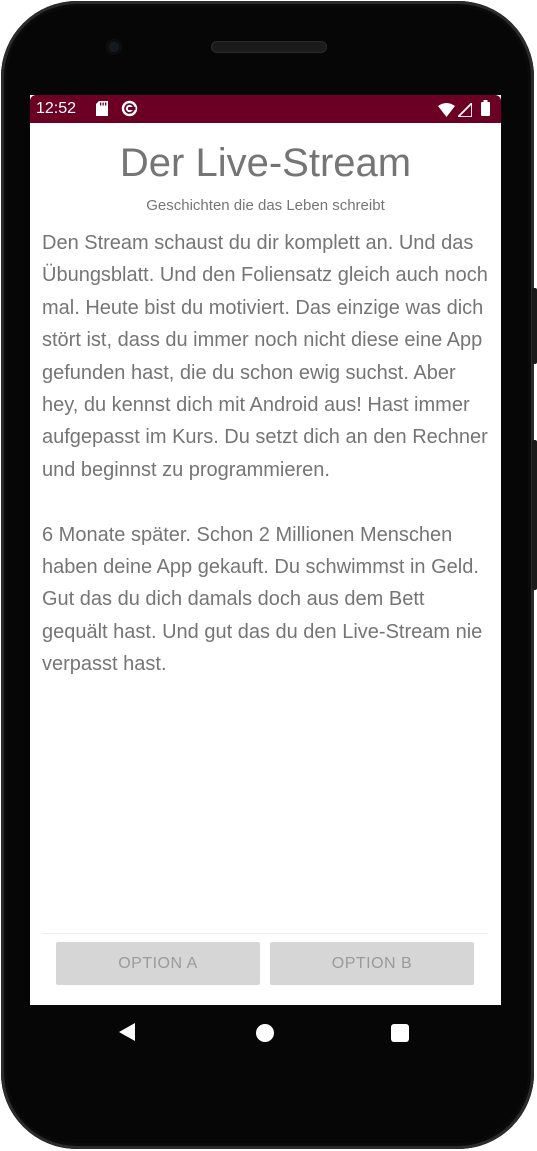 Image resolution: width=537 pixels, height=1151 pixels. I want to click on battery-icon, so click(485, 110).